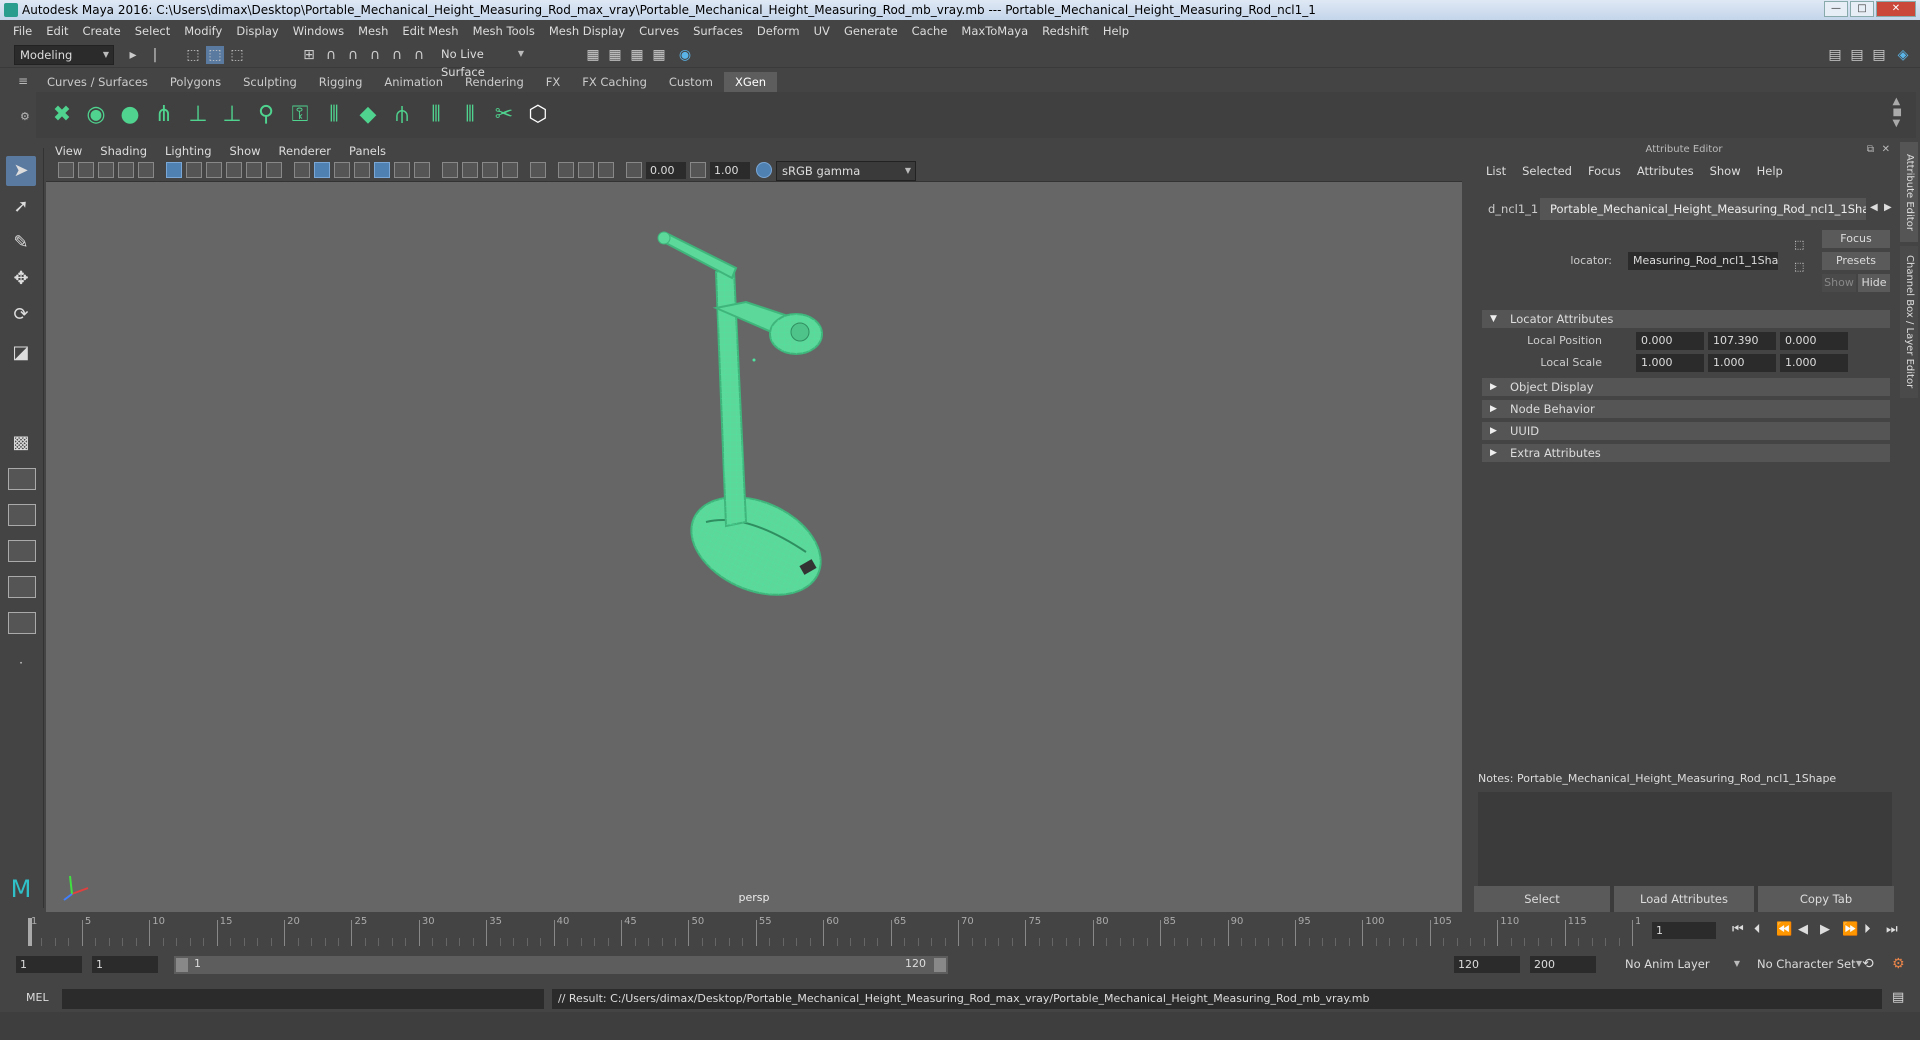 Image resolution: width=1920 pixels, height=1040 pixels. Describe the element at coordinates (1809, 965) in the screenshot. I see `character-set-dropdown: No Character Set` at that location.